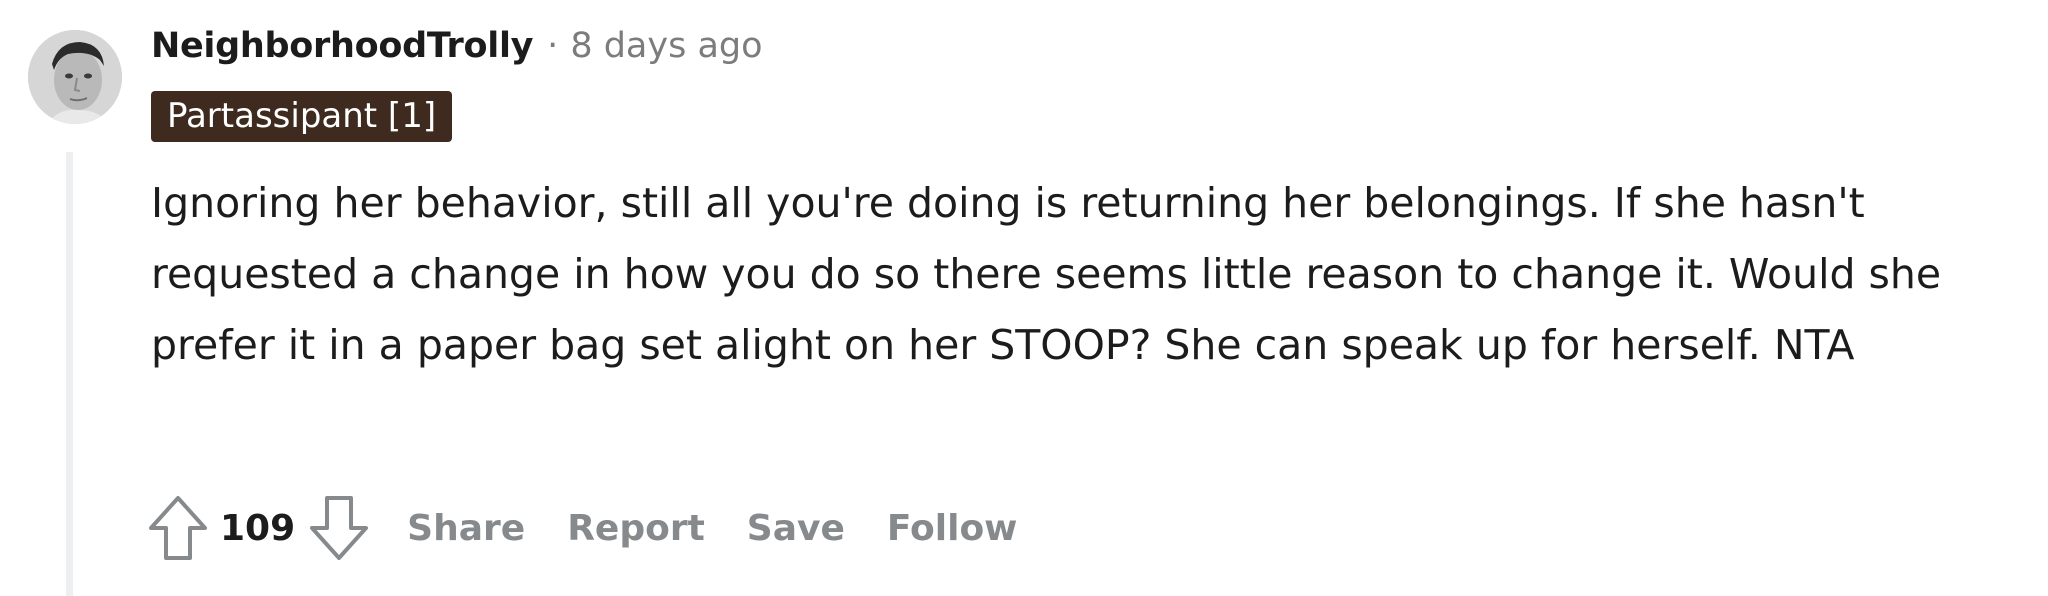  I want to click on save-button: Save, so click(796, 528).